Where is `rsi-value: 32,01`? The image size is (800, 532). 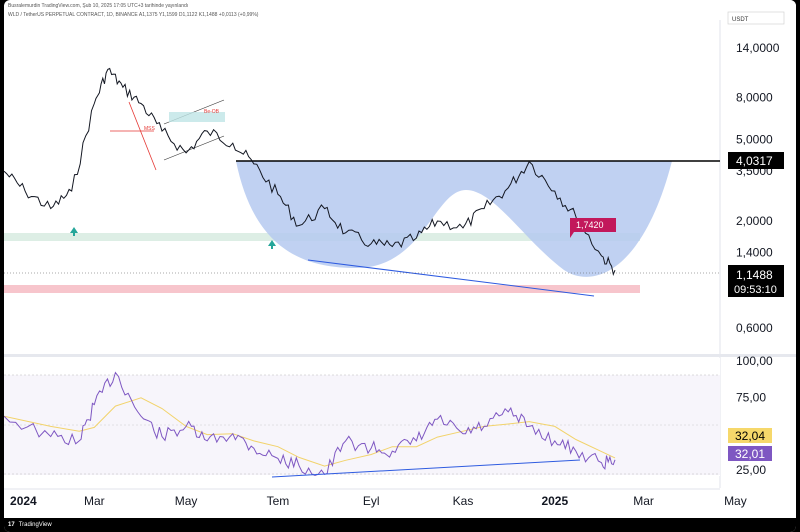
rsi-value: 32,01 is located at coordinates (750, 454).